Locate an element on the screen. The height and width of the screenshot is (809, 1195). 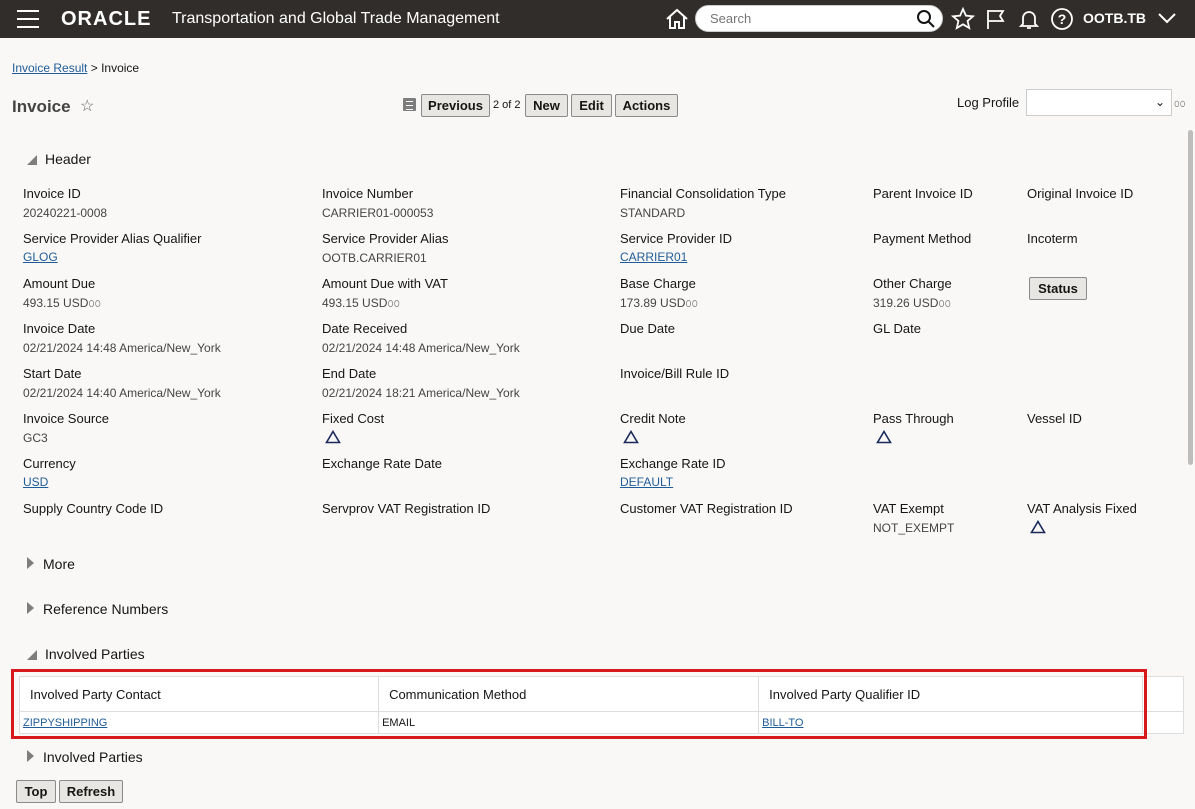
fin-consolidation-type-value: STANDARD is located at coordinates (653, 213).